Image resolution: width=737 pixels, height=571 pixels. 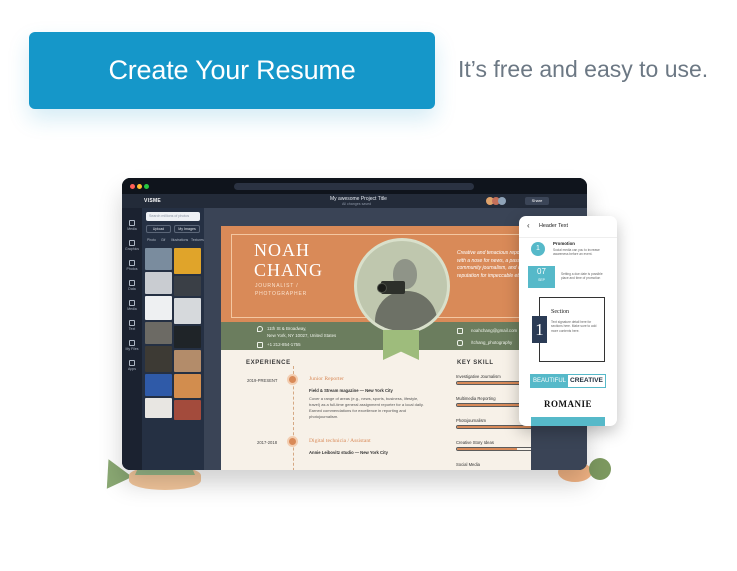 What do you see at coordinates (402, 286) in the screenshot?
I see `resume-portrait` at bounding box center [402, 286].